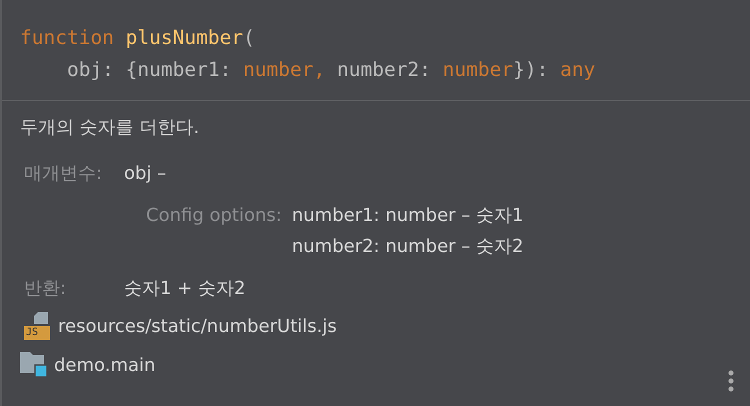 This screenshot has height=406, width=750. I want to click on file-path: resources/static/numberUtils.js, so click(197, 326).